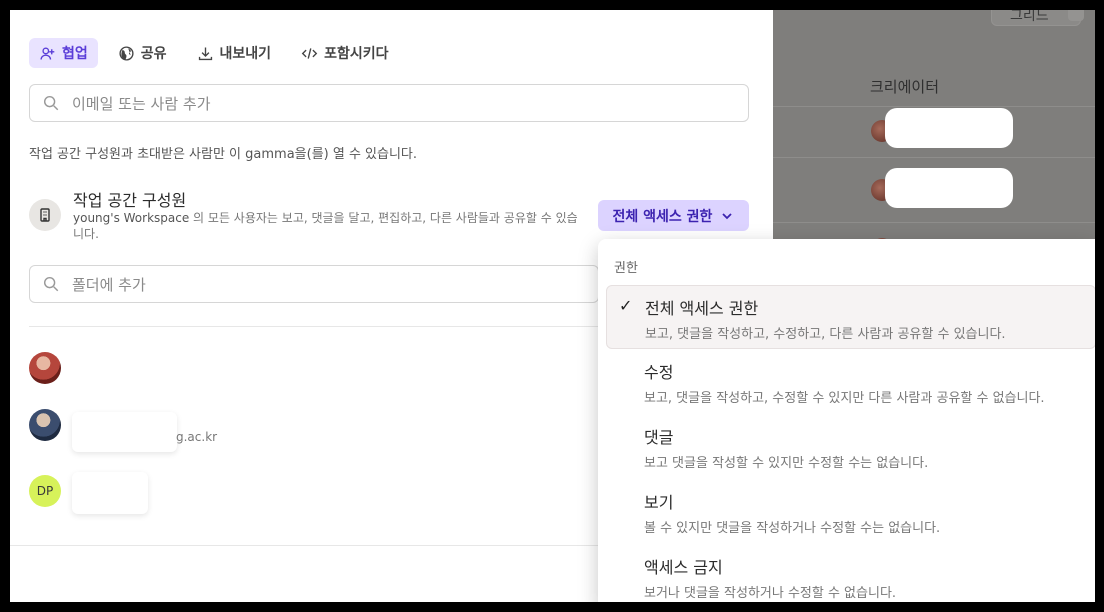  What do you see at coordinates (205, 53) in the screenshot?
I see `download-icon` at bounding box center [205, 53].